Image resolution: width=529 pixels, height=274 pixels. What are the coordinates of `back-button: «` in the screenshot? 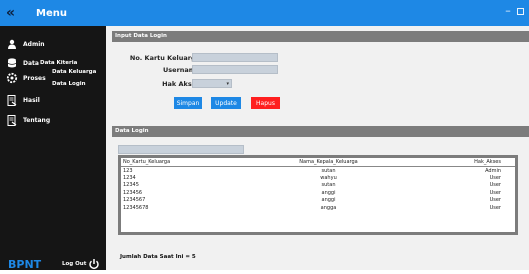 It's located at (17, 13).